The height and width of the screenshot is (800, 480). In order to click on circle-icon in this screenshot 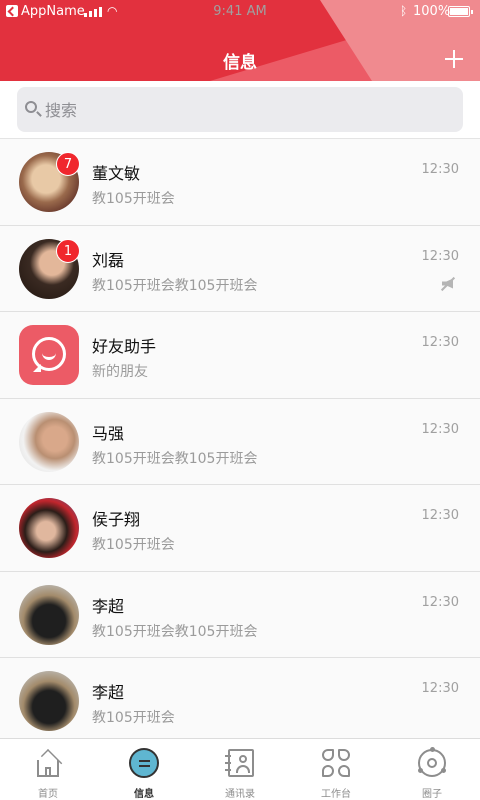, I will do `click(432, 762)`.